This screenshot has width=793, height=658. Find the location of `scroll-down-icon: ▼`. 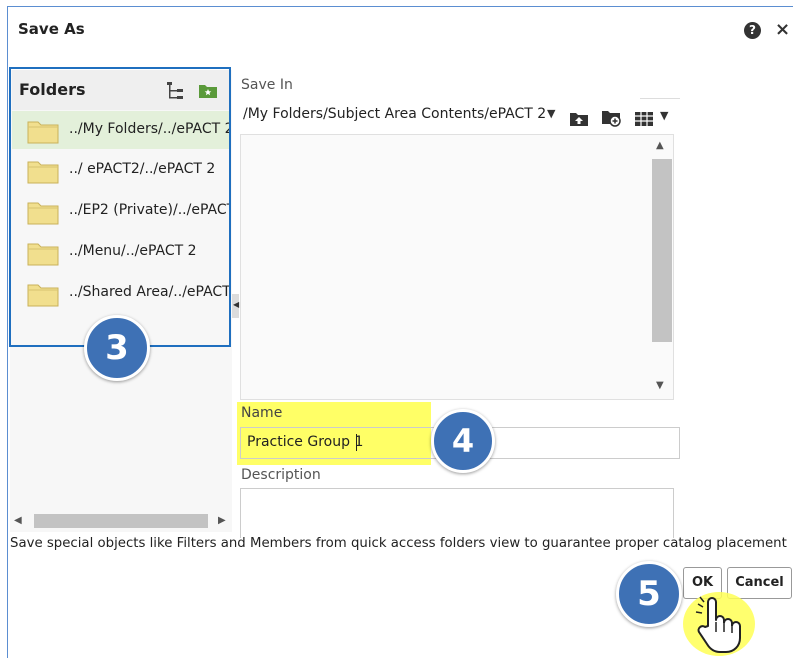

scroll-down-icon: ▼ is located at coordinates (660, 385).